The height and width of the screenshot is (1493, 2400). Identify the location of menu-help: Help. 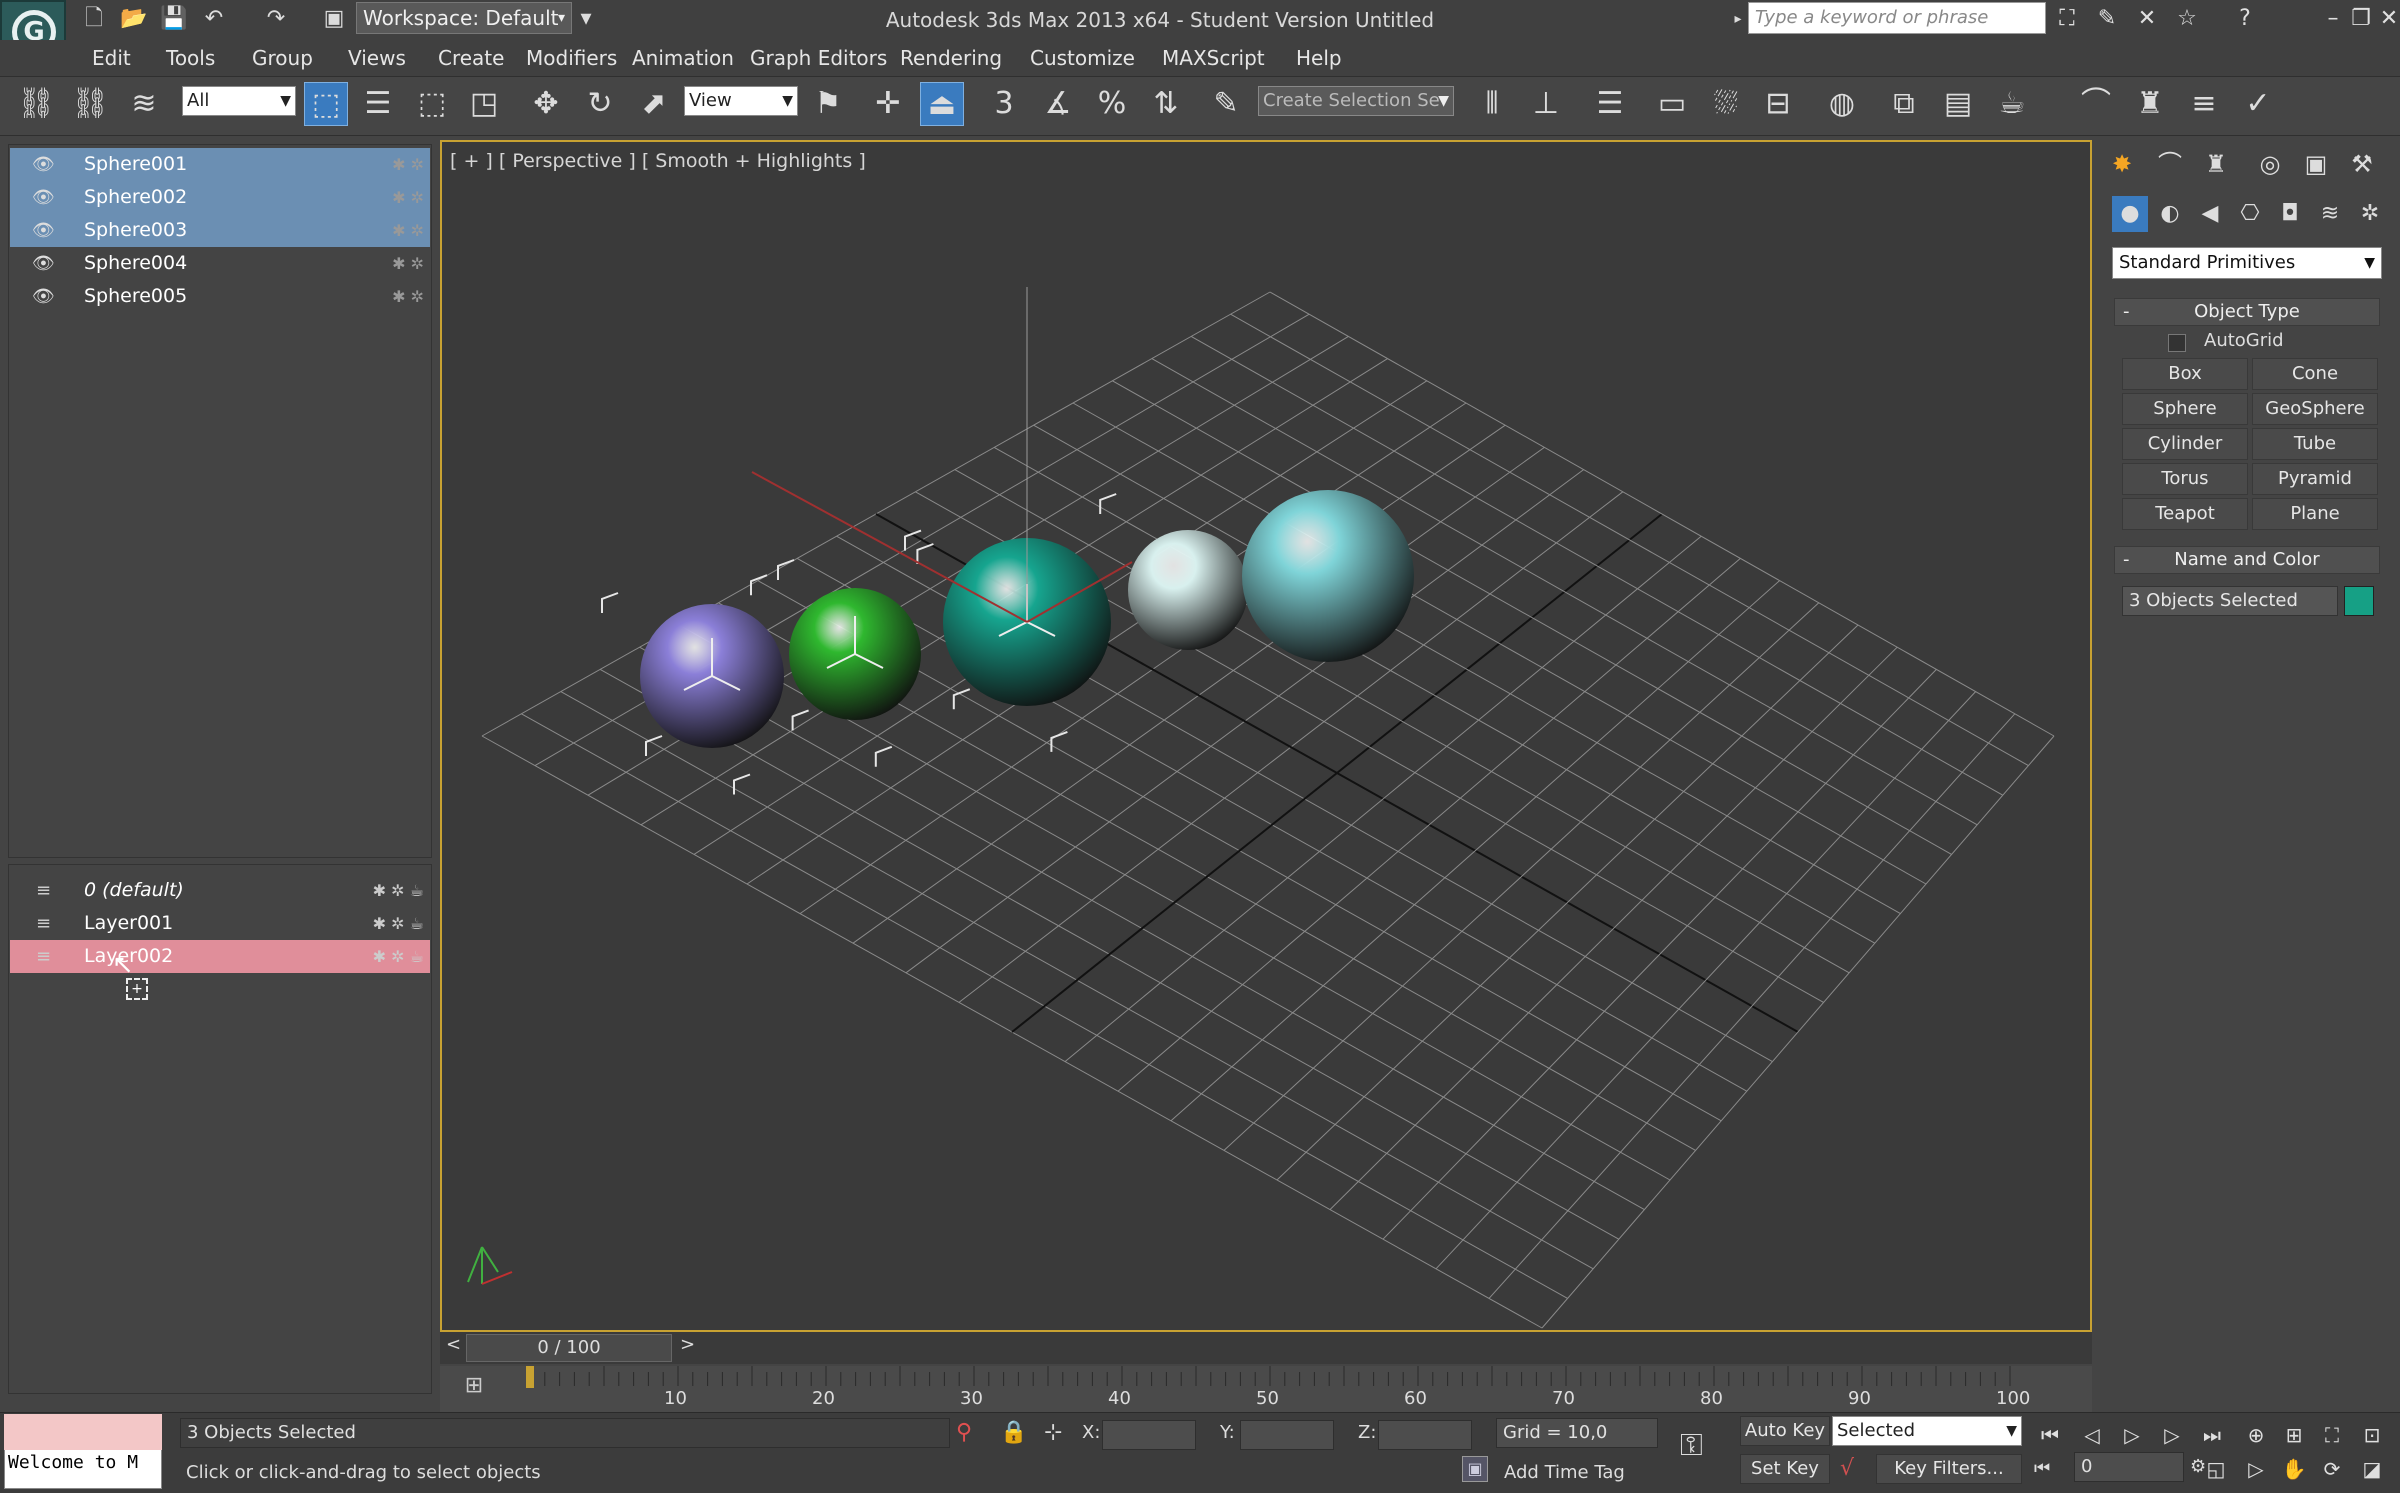
(1319, 58).